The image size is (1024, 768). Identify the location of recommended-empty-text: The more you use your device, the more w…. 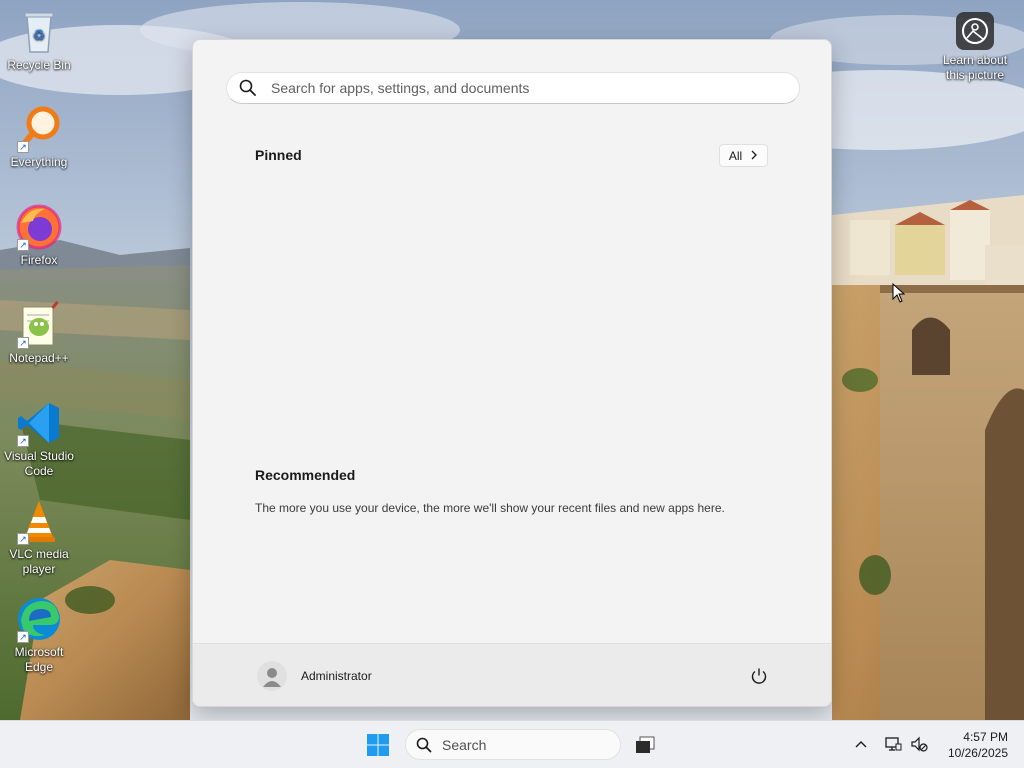
(490, 508).